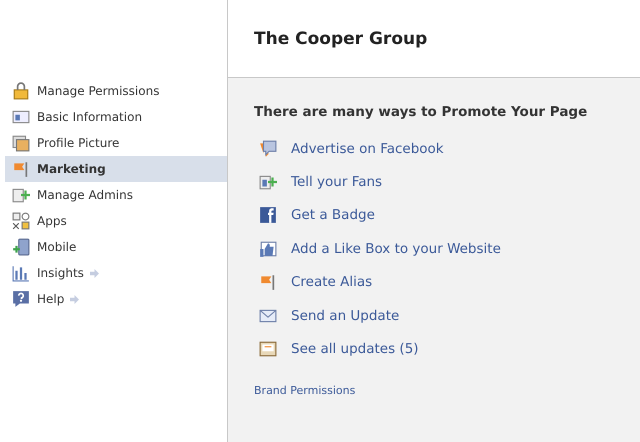 The height and width of the screenshot is (442, 640). I want to click on sidebar-item: Manage Permissions, so click(116, 91).